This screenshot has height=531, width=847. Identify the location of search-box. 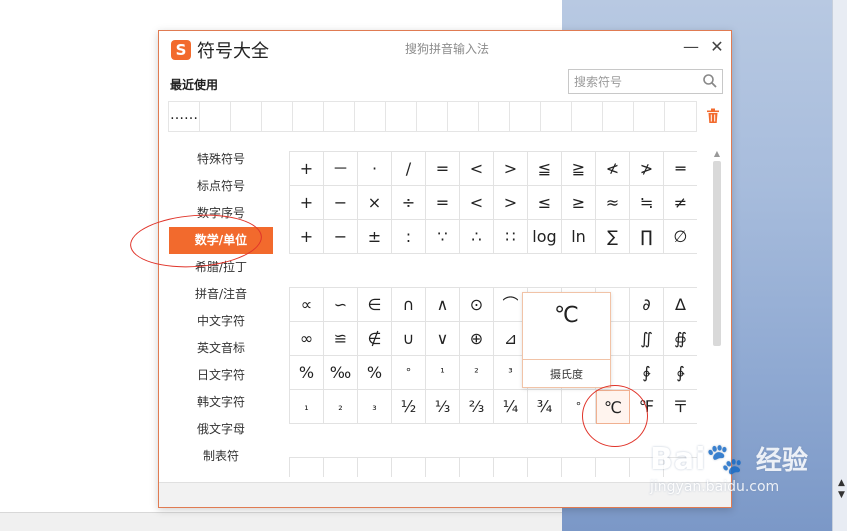
(645, 81).